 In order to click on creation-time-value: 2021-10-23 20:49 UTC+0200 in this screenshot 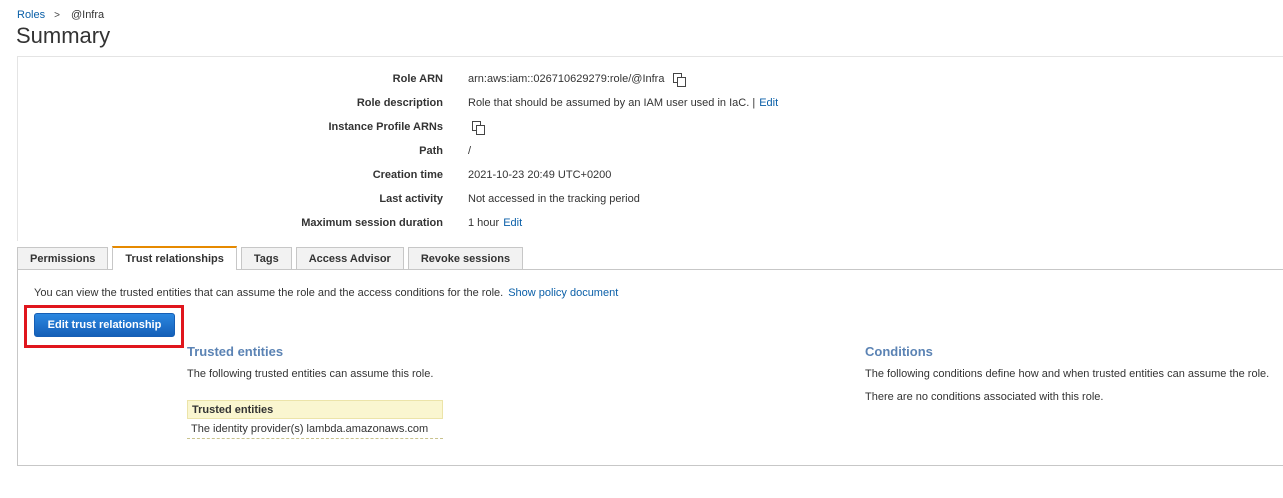, I will do `click(540, 175)`.